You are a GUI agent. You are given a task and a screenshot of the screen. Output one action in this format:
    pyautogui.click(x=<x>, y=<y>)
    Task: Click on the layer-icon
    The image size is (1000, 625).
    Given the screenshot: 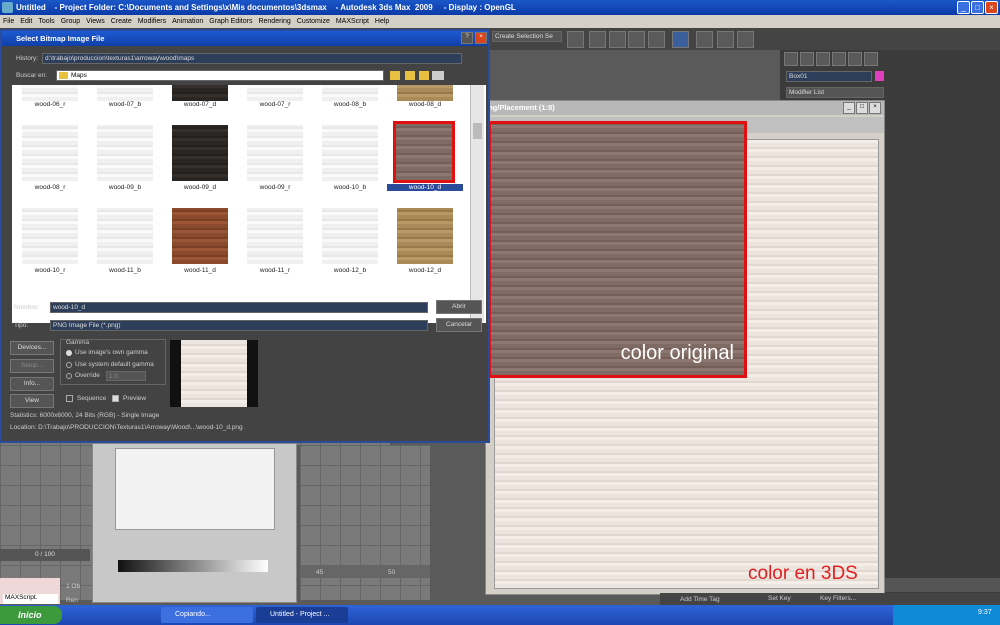 What is the action you would take?
    pyautogui.click(x=617, y=39)
    